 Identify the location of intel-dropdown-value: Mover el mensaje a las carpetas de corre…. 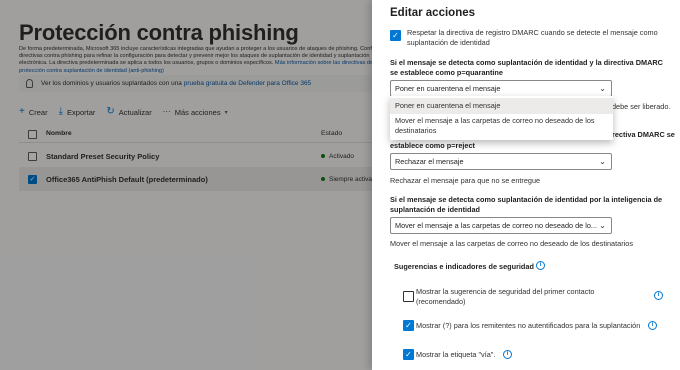
(496, 225).